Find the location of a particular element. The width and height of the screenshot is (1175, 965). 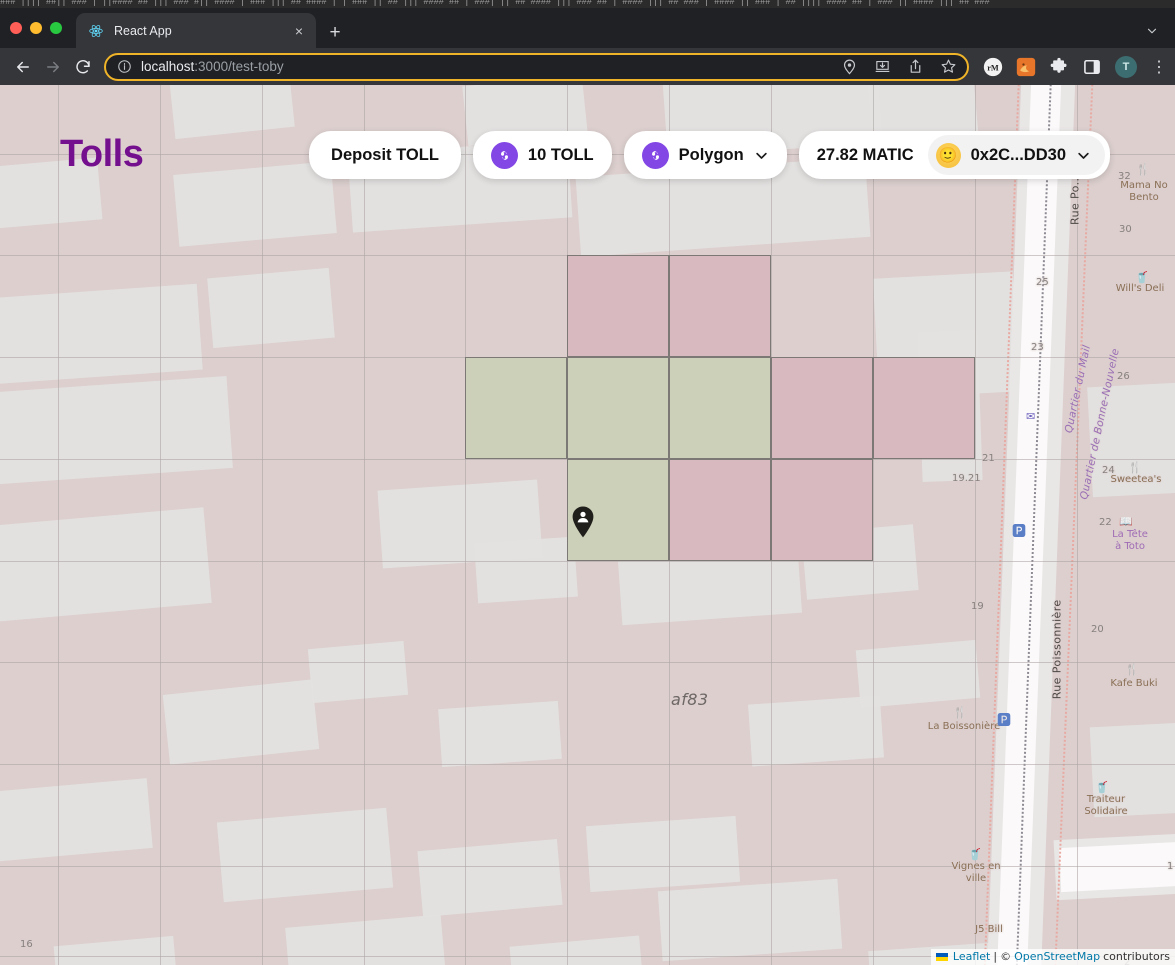

site-info-icon is located at coordinates (124, 66).